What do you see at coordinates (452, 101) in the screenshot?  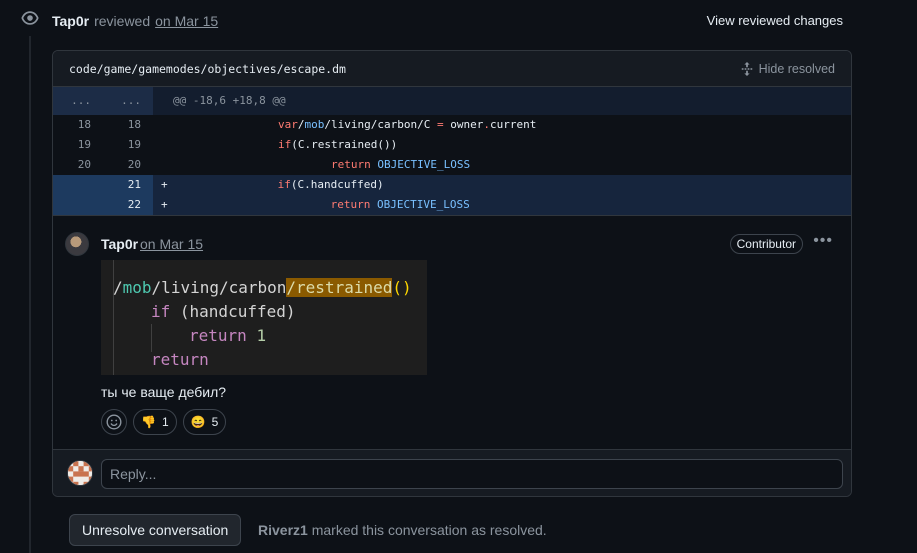 I see `hunk-row: ... ... @@ -18,6 +18,8 @@` at bounding box center [452, 101].